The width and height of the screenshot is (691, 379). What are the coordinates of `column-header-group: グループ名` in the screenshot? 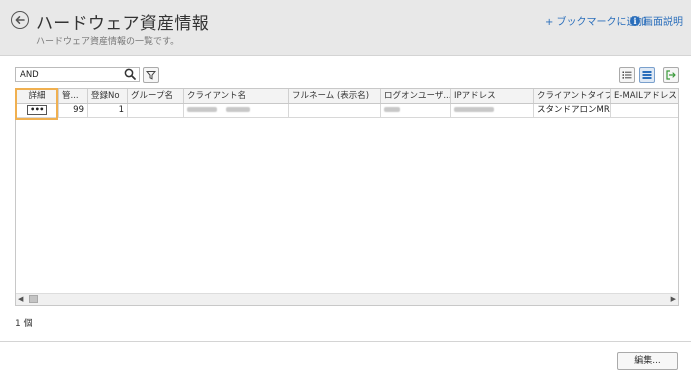 It's located at (156, 96).